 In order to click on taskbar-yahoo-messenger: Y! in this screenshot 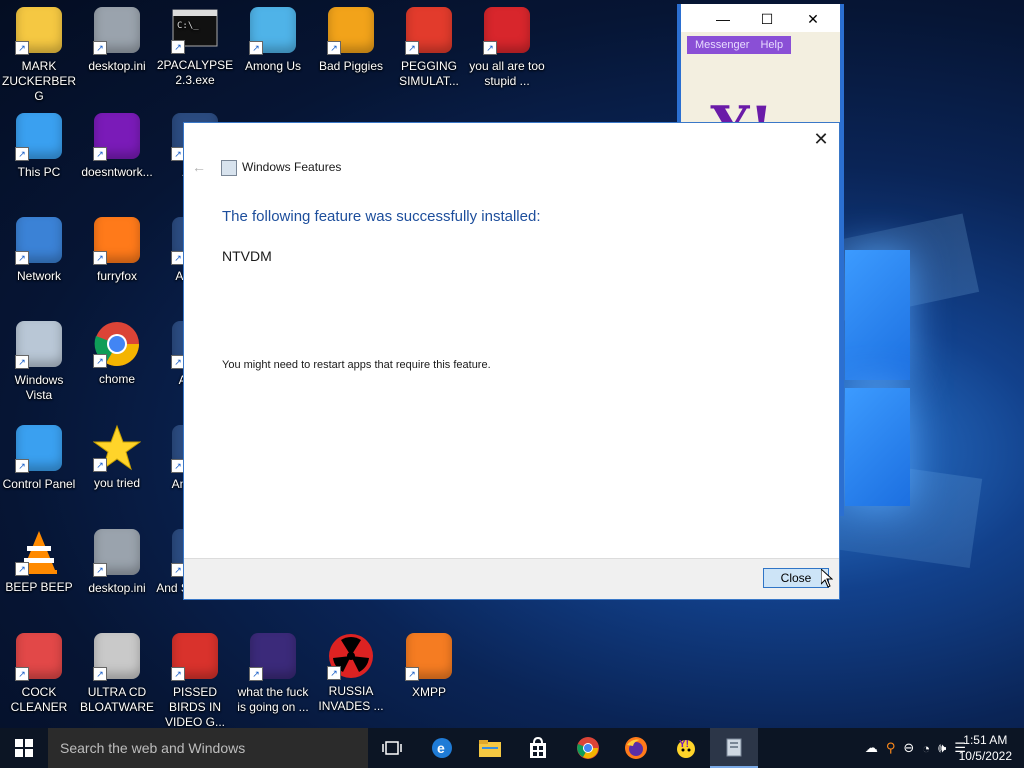, I will do `click(686, 748)`.